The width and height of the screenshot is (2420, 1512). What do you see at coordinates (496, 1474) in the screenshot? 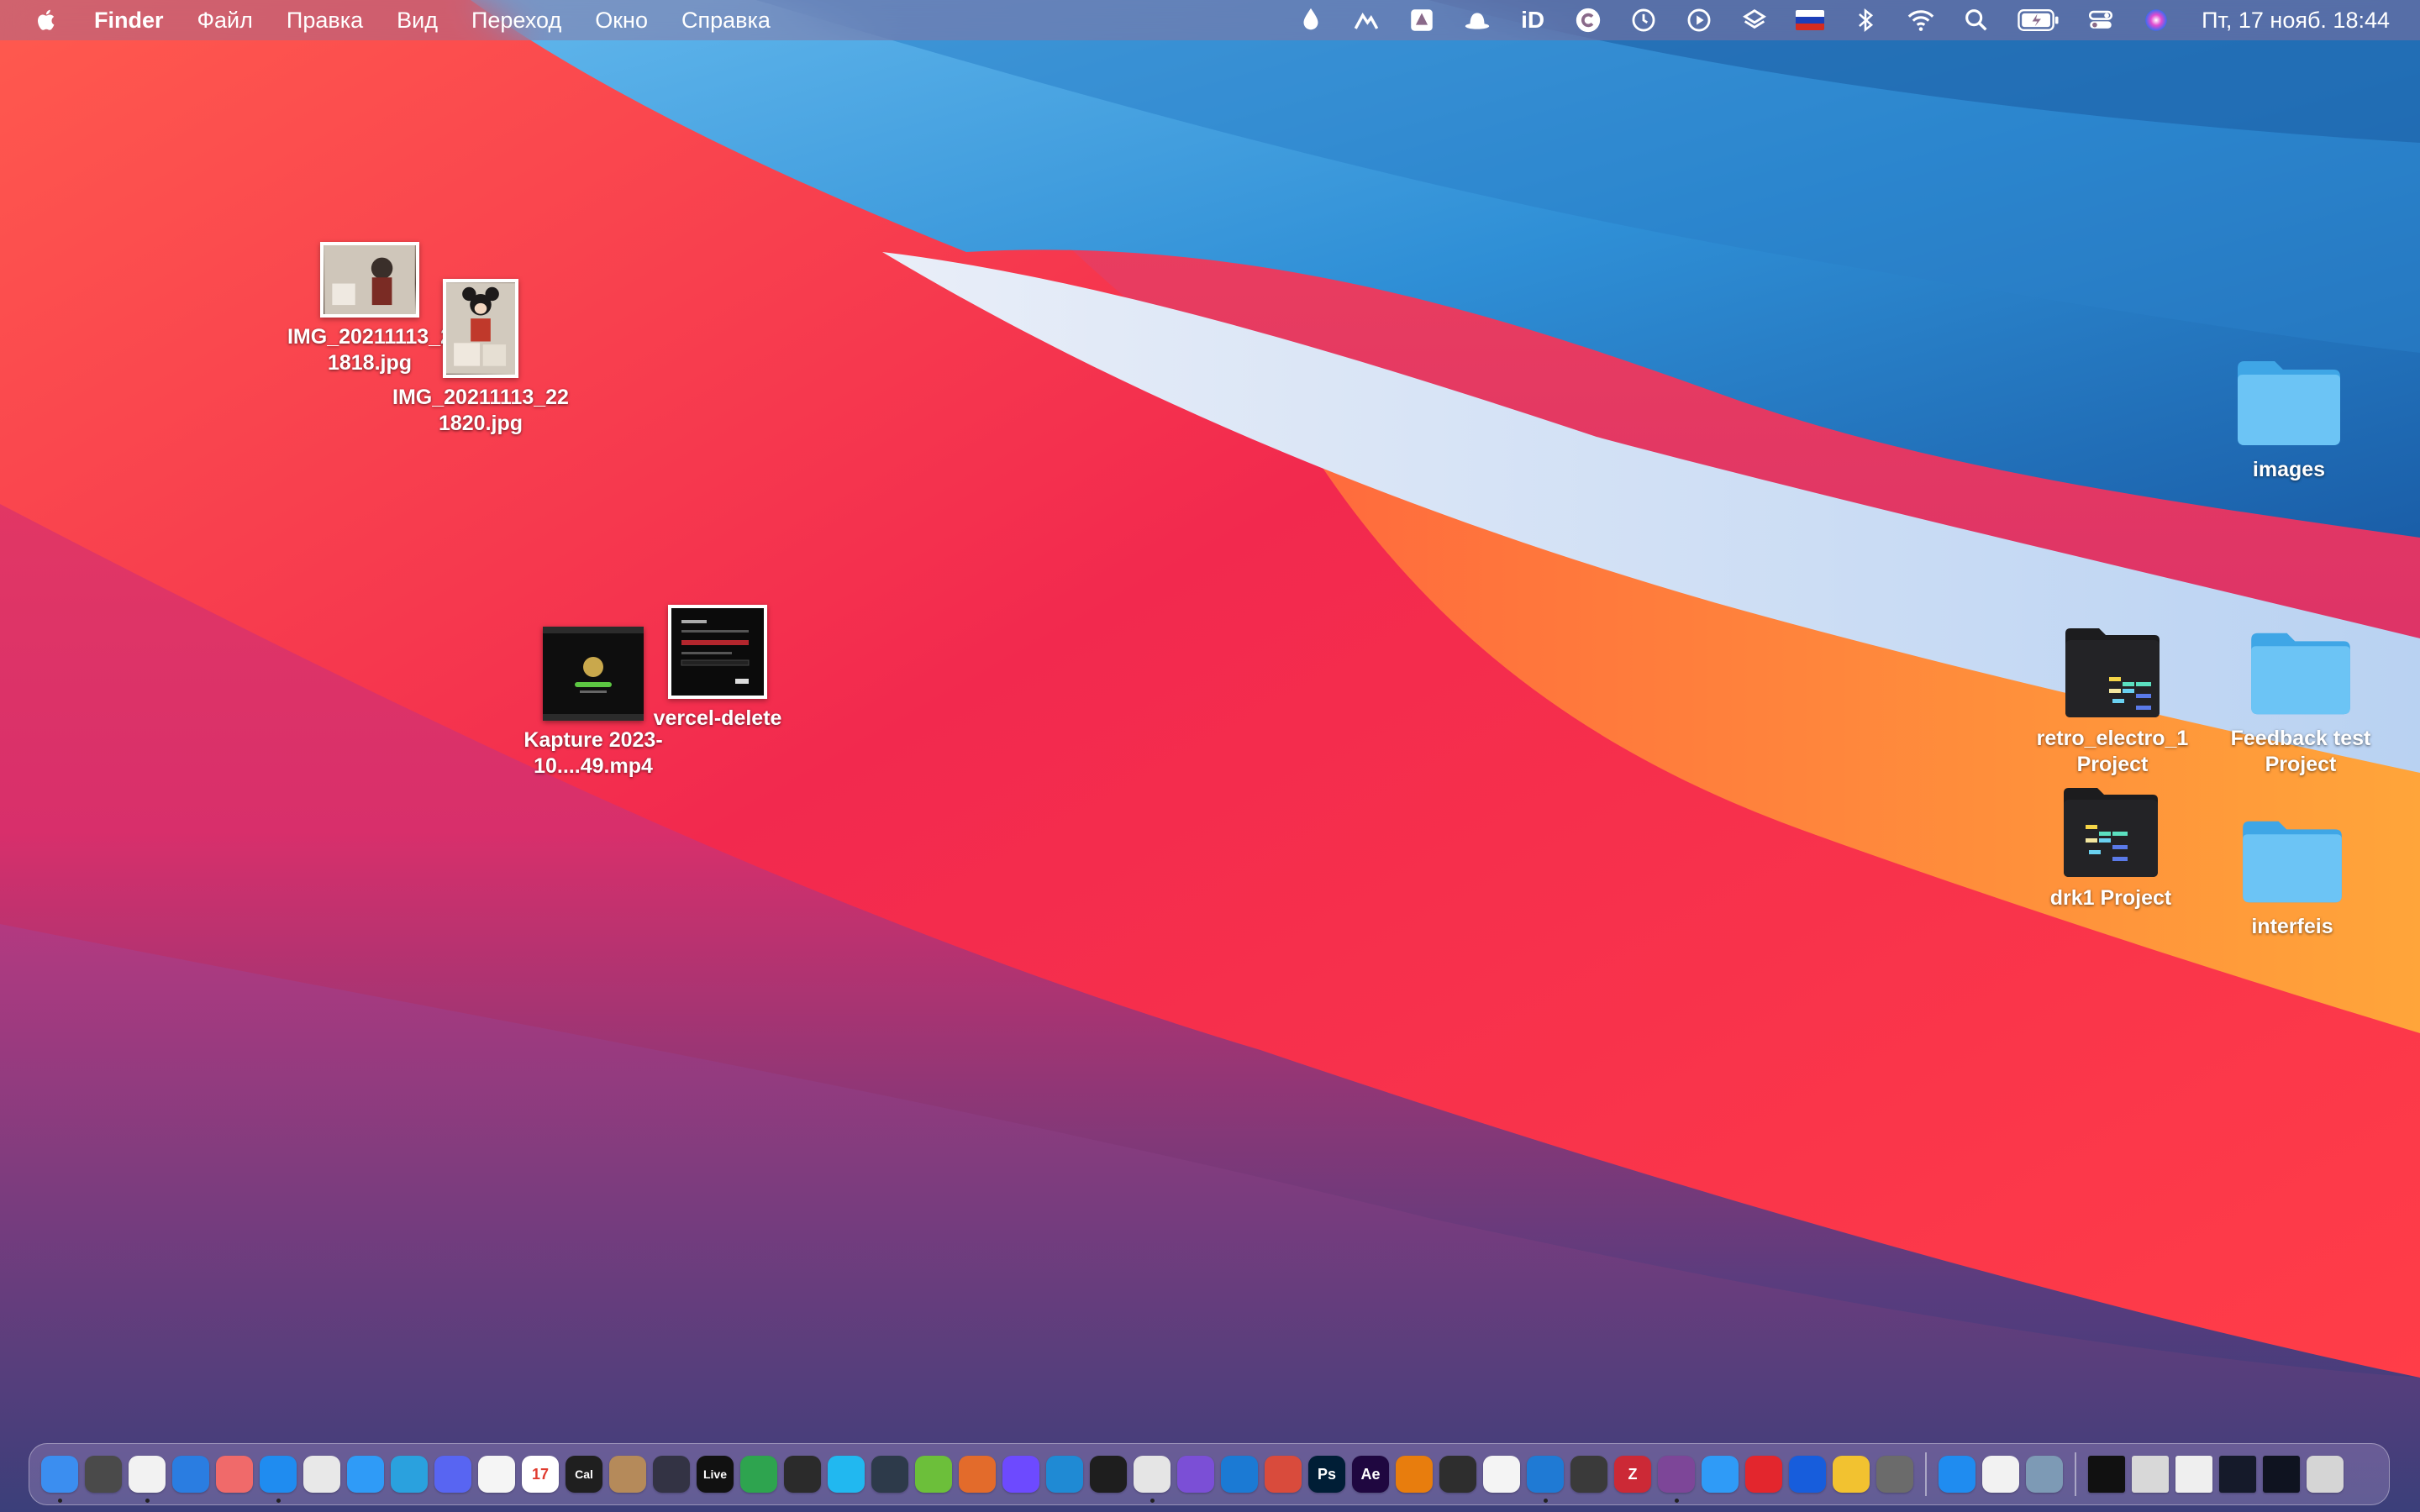
I see `photos-icon` at bounding box center [496, 1474].